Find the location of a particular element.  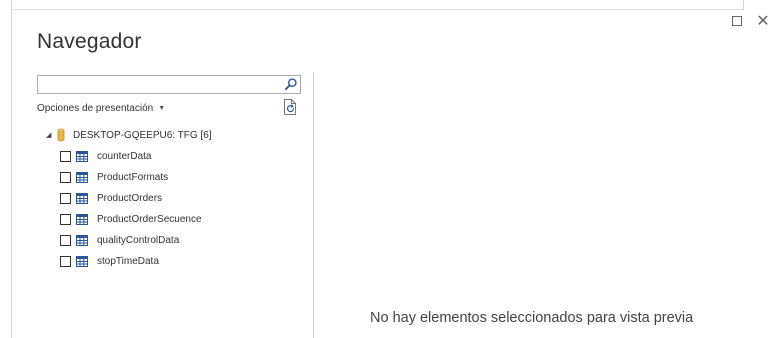

display-options-label: Opciones de presentación is located at coordinates (95, 108).